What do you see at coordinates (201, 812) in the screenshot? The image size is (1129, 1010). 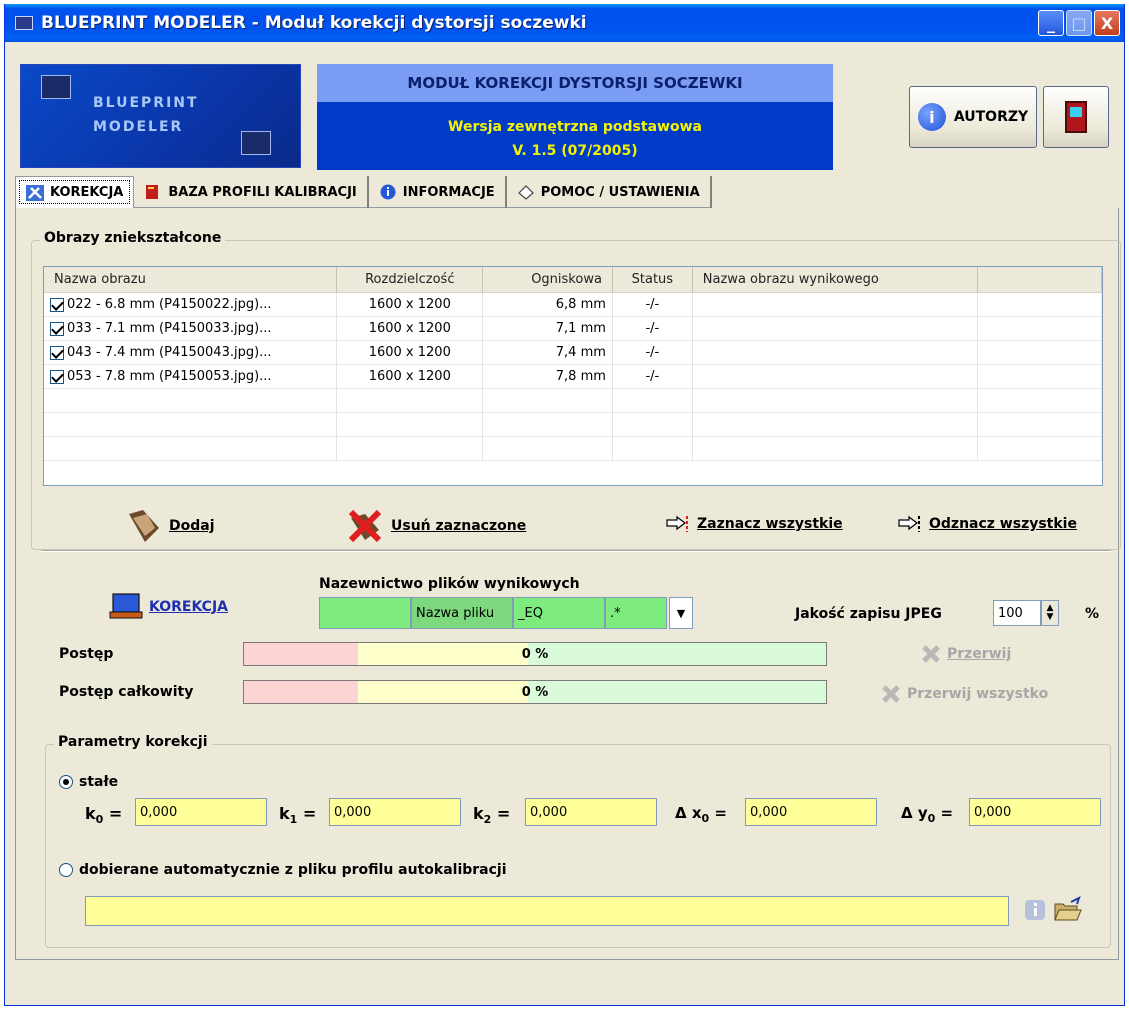 I see `k0-input: 0,000` at bounding box center [201, 812].